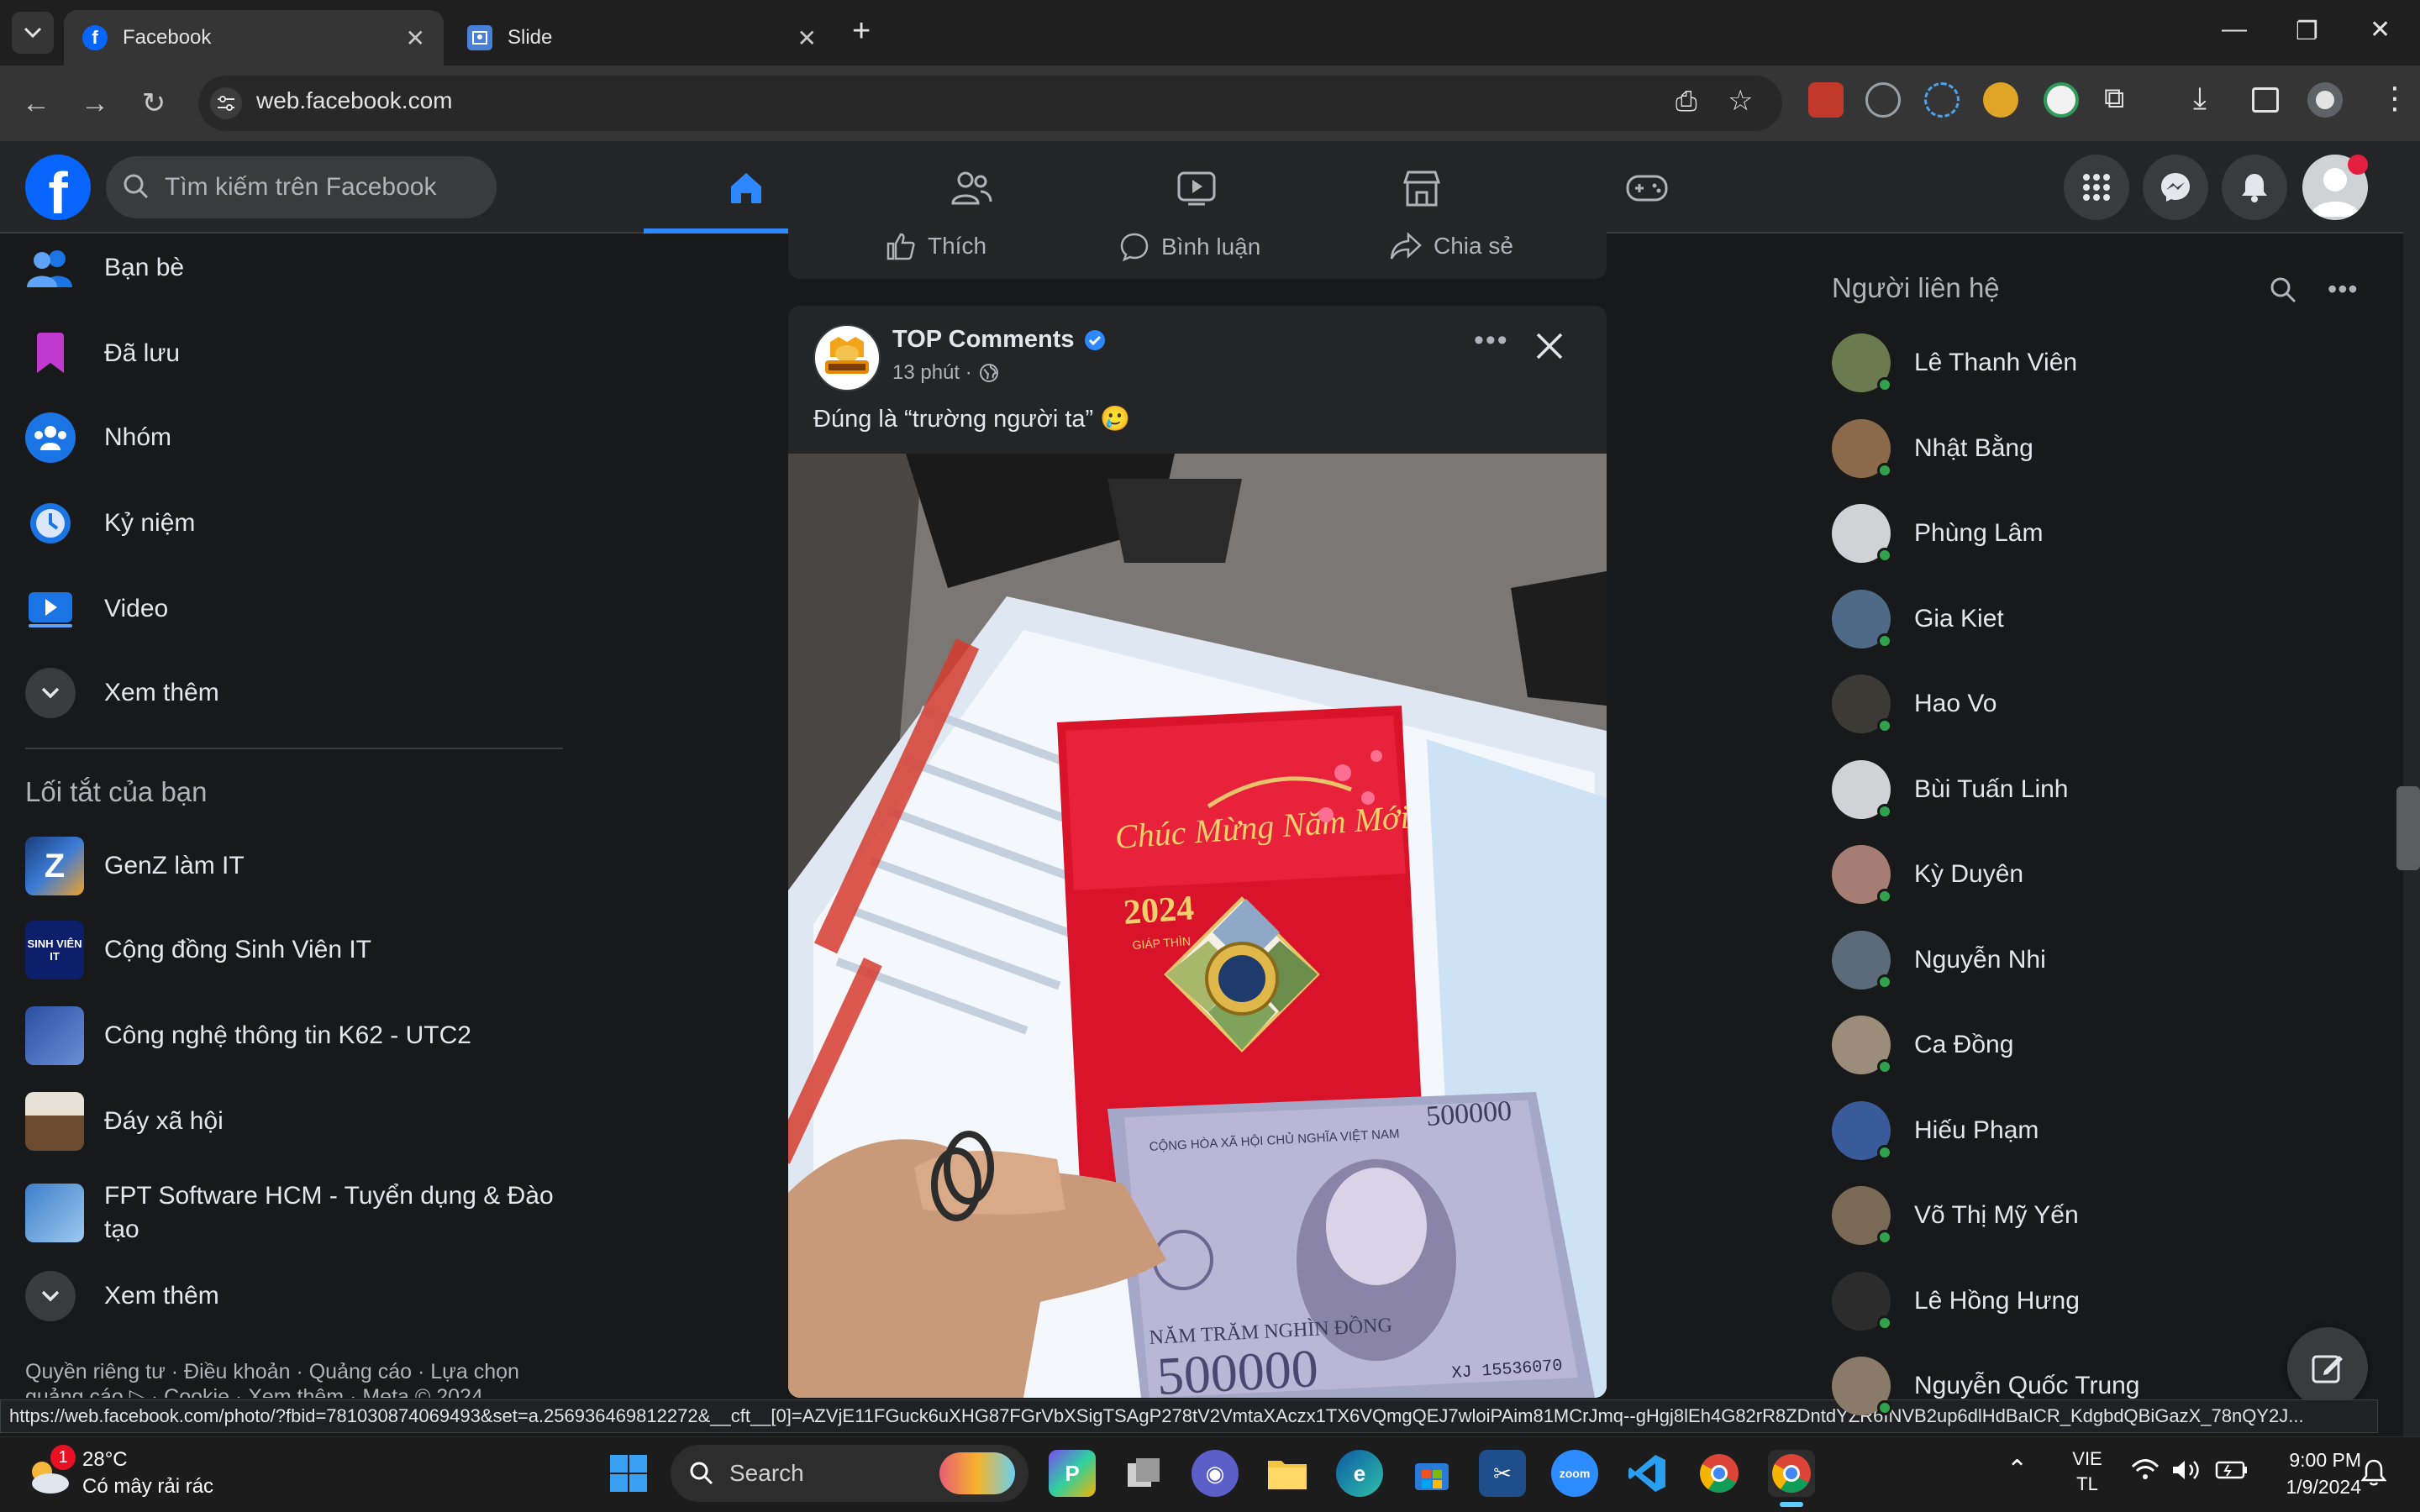  Describe the element at coordinates (628, 1473) in the screenshot. I see `windows-start-icon` at that location.